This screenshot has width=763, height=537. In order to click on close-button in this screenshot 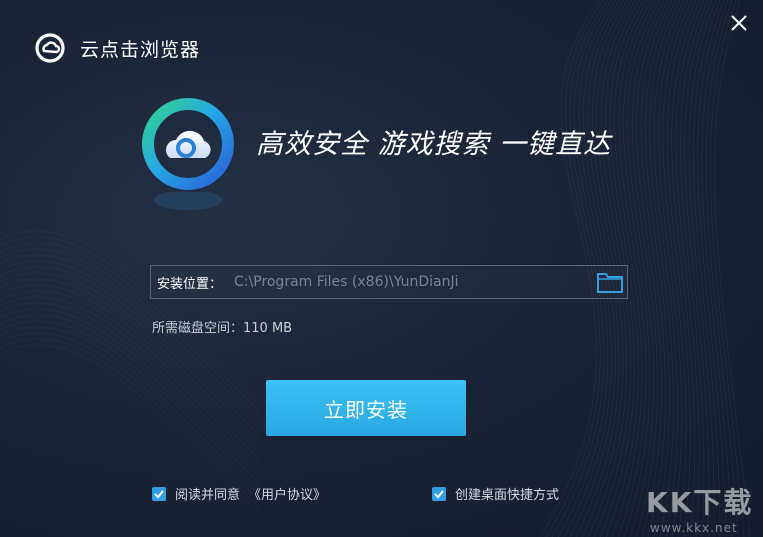, I will do `click(739, 23)`.